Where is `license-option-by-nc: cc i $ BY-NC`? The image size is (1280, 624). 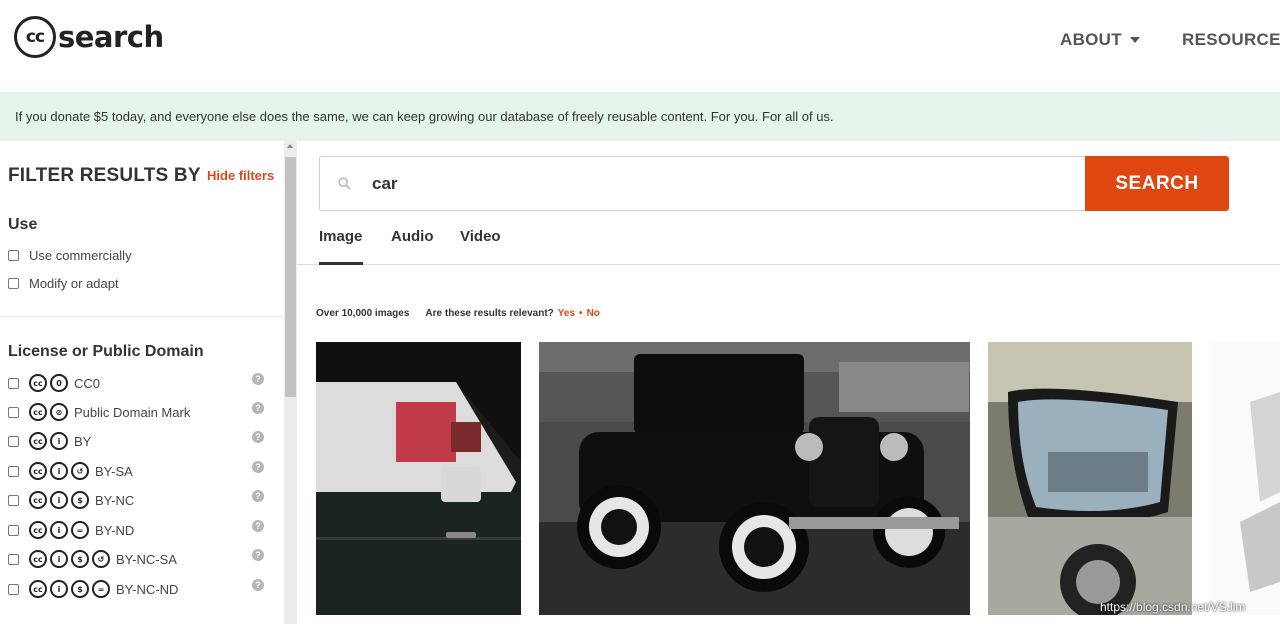 license-option-by-nc: cc i $ BY-NC is located at coordinates (138, 500).